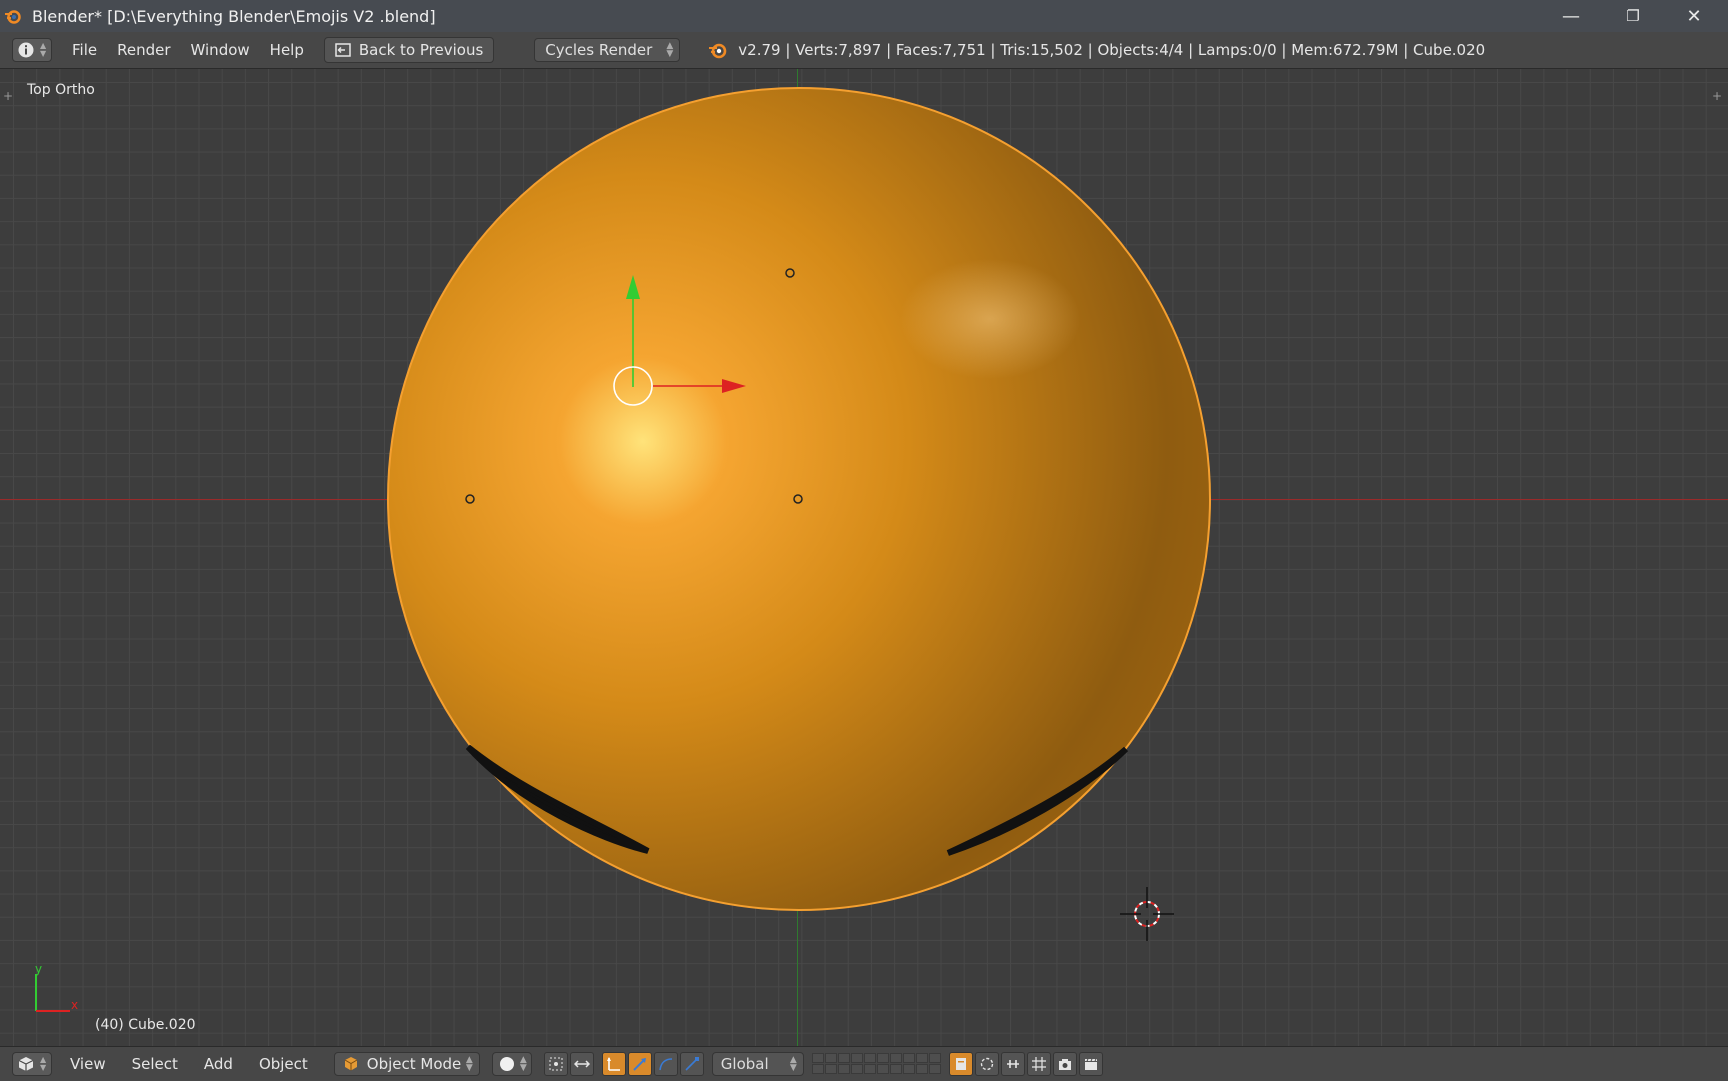  Describe the element at coordinates (744, 1064) in the screenshot. I see `transform-orientation-label: Global` at that location.